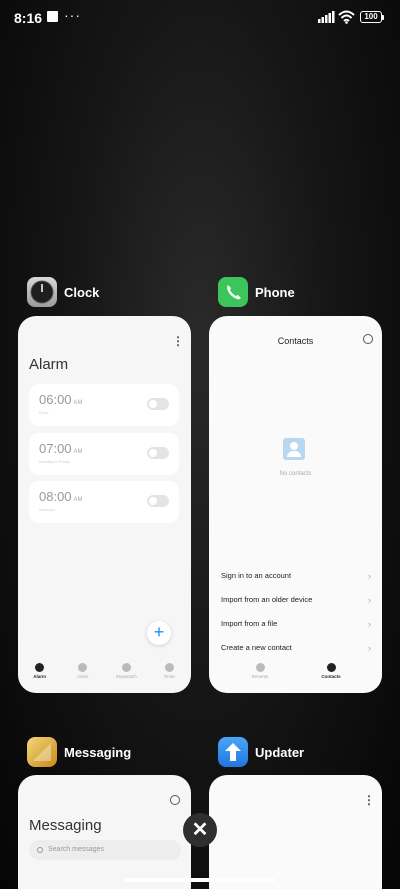 This screenshot has height=889, width=400. I want to click on nav-recents: Recents, so click(260, 676).